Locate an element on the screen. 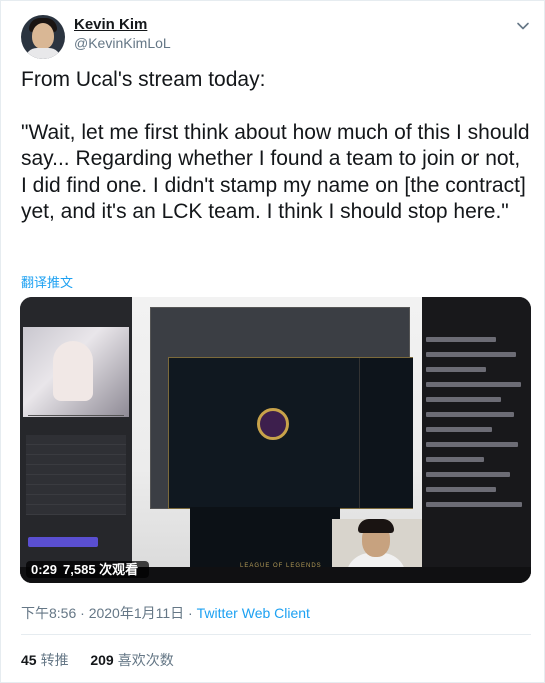 Image resolution: width=545 pixels, height=683 pixels. engagement-stats: 45 转推 209 喜欢次数 is located at coordinates (97, 660).